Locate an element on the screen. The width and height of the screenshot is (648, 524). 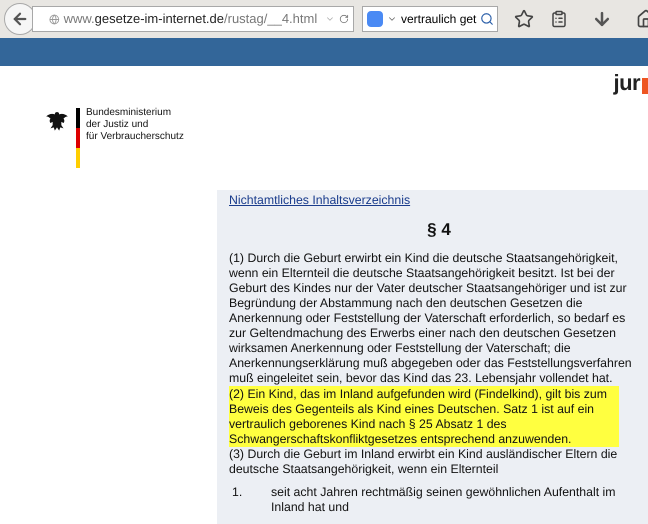
ministry-name: Bundesministerium is located at coordinates (129, 113).